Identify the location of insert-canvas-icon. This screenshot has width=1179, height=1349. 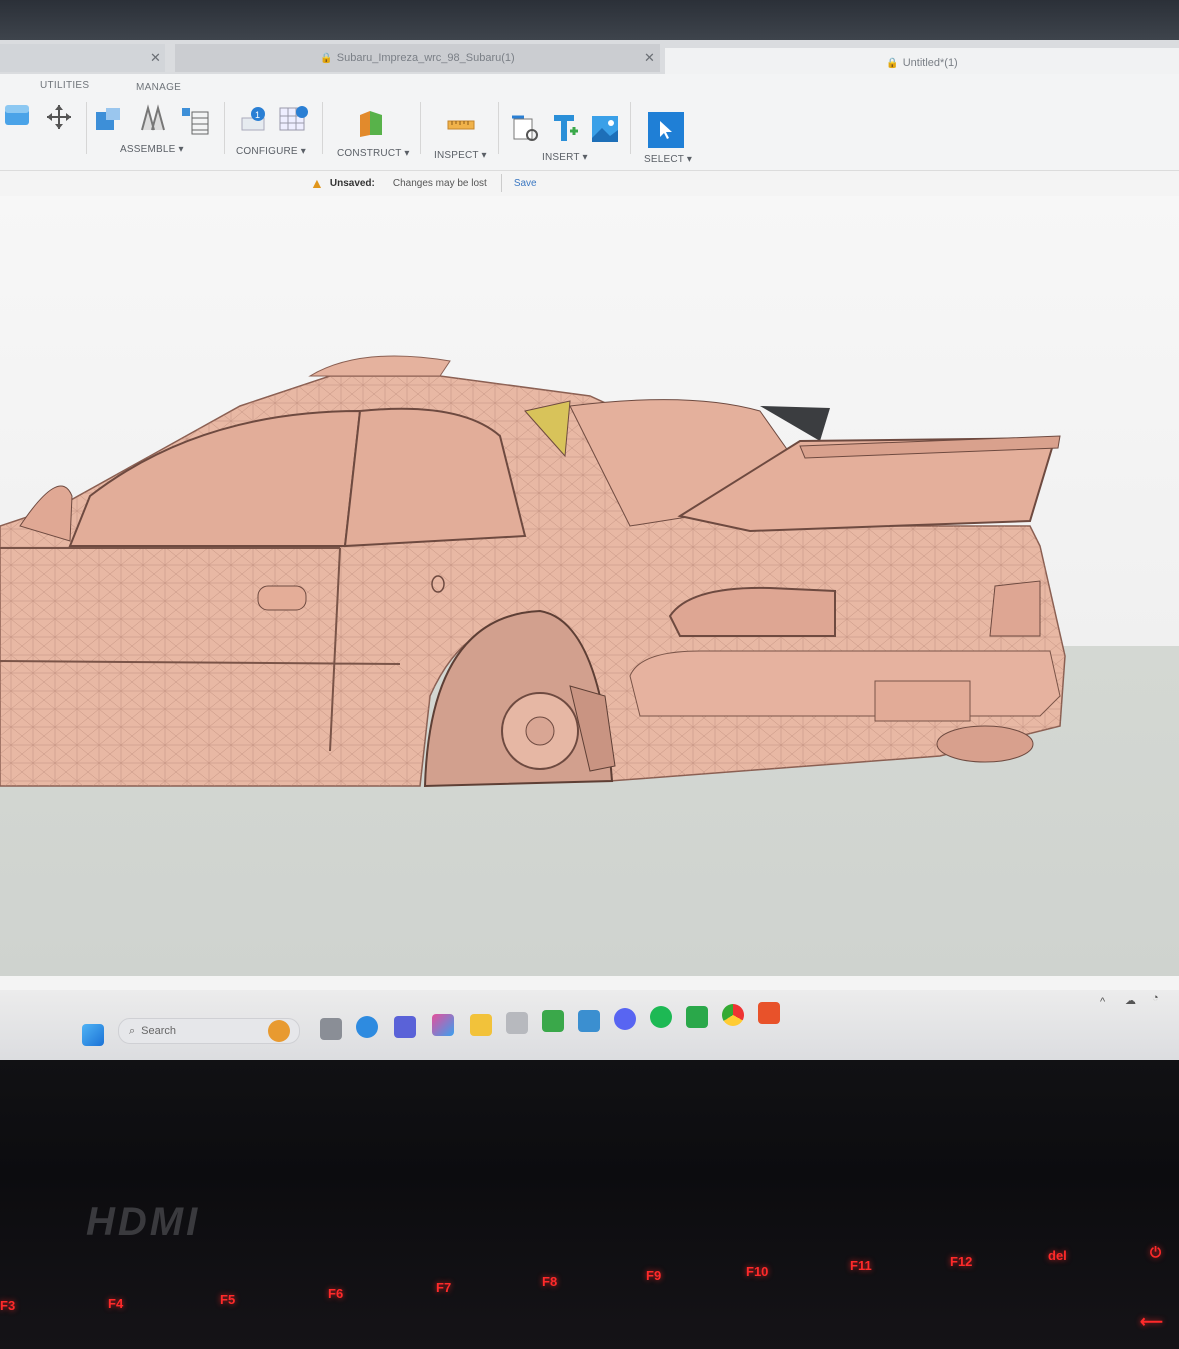
(605, 129).